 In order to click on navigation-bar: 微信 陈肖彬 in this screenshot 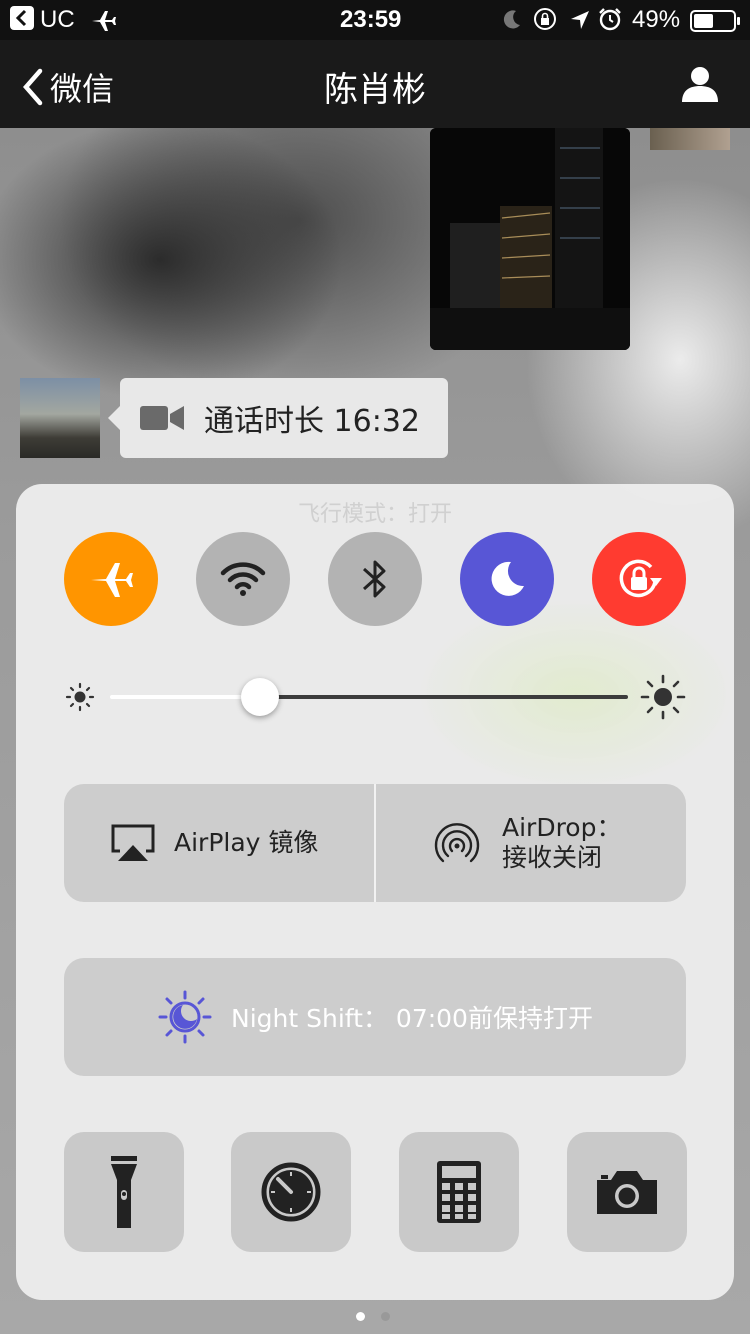, I will do `click(375, 84)`.